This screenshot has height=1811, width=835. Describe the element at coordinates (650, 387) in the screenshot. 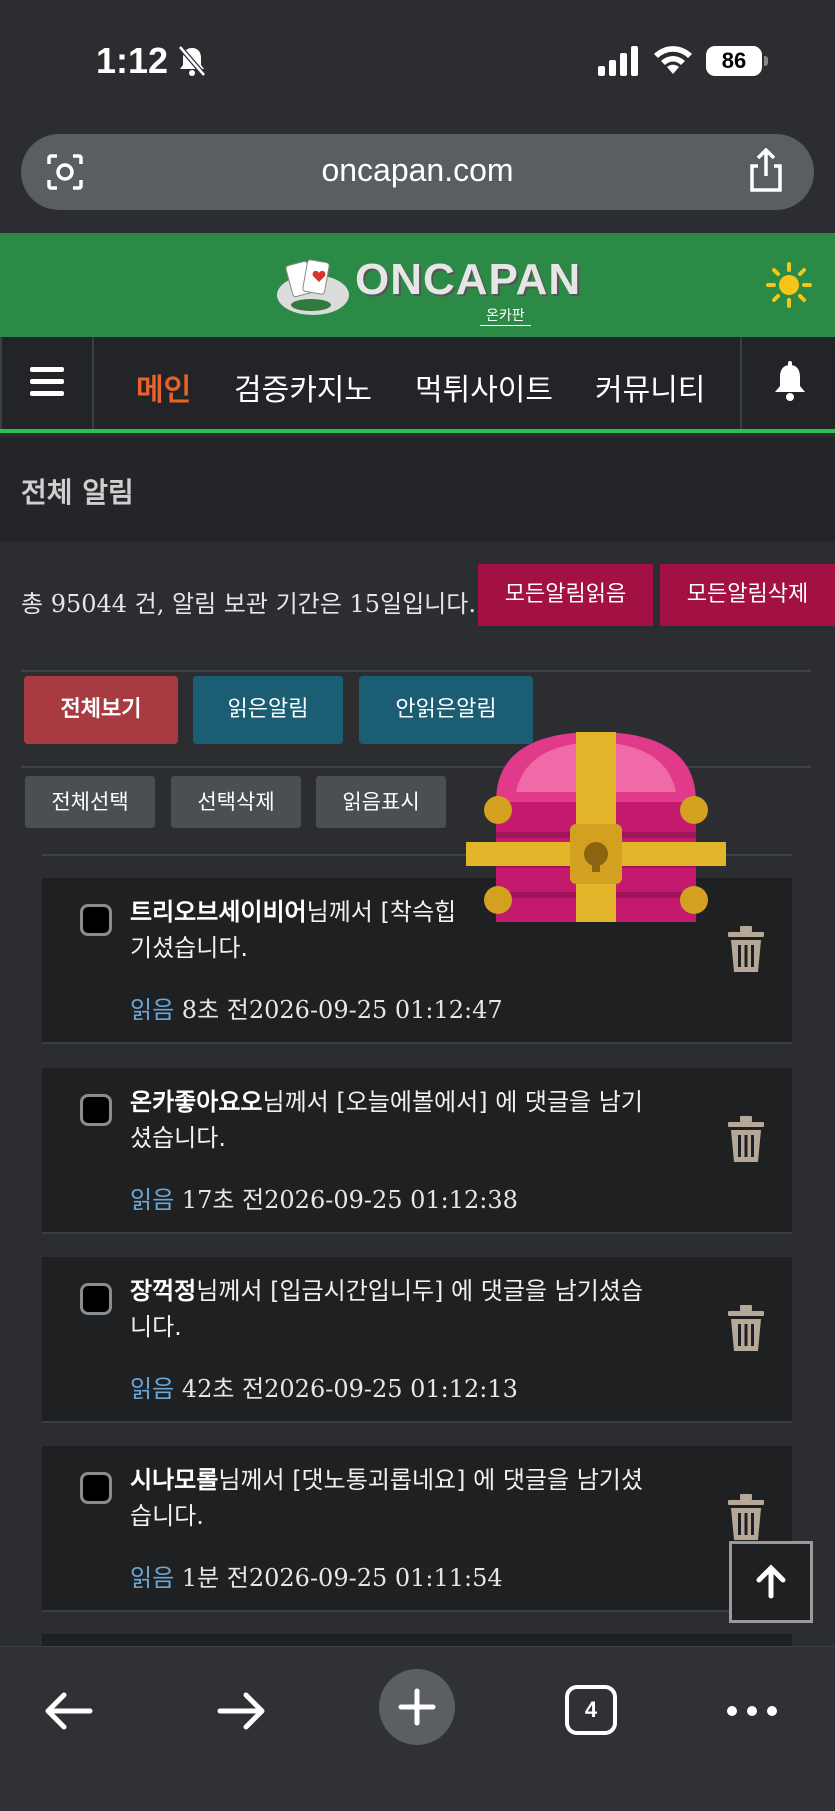

I see `nav-item-community: 커뮤니티` at that location.